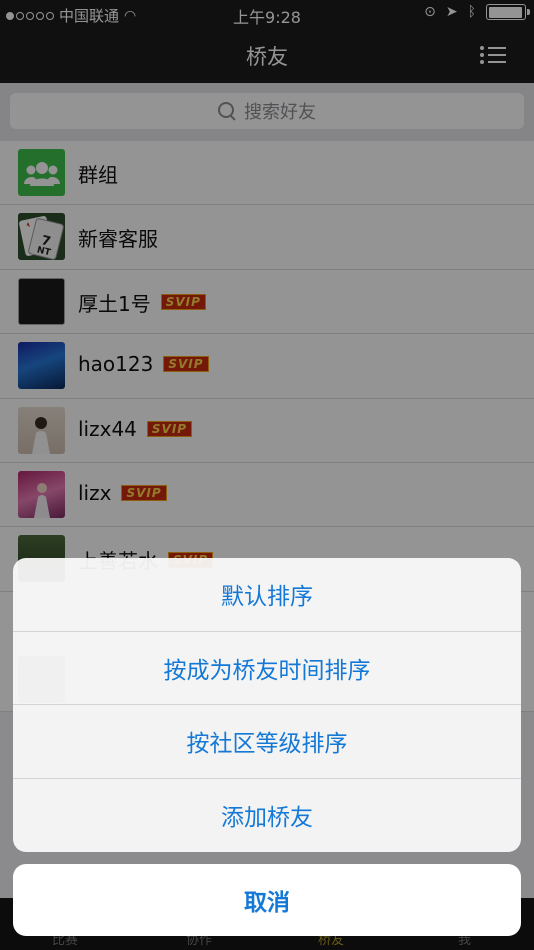 The height and width of the screenshot is (950, 534). I want to click on sort-by-friend-time-button: 按成为桥友时间排序, so click(267, 668).